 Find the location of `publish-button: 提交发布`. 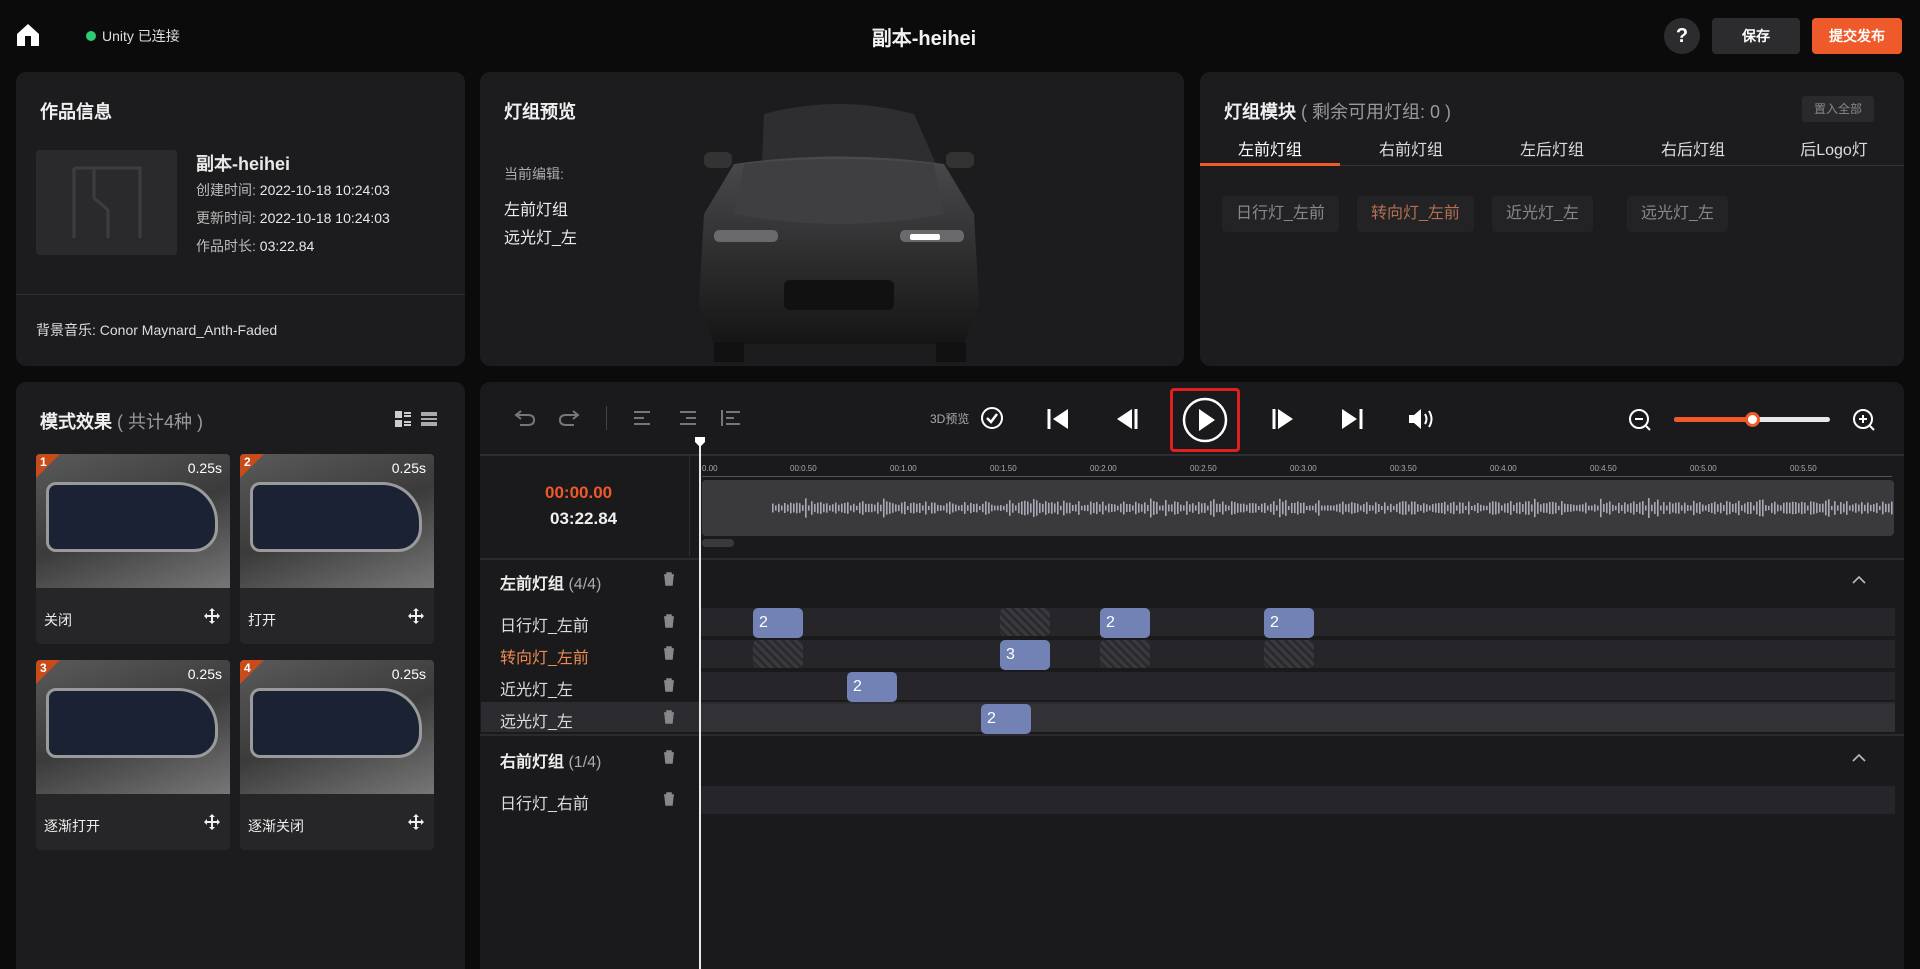

publish-button: 提交发布 is located at coordinates (1857, 36).